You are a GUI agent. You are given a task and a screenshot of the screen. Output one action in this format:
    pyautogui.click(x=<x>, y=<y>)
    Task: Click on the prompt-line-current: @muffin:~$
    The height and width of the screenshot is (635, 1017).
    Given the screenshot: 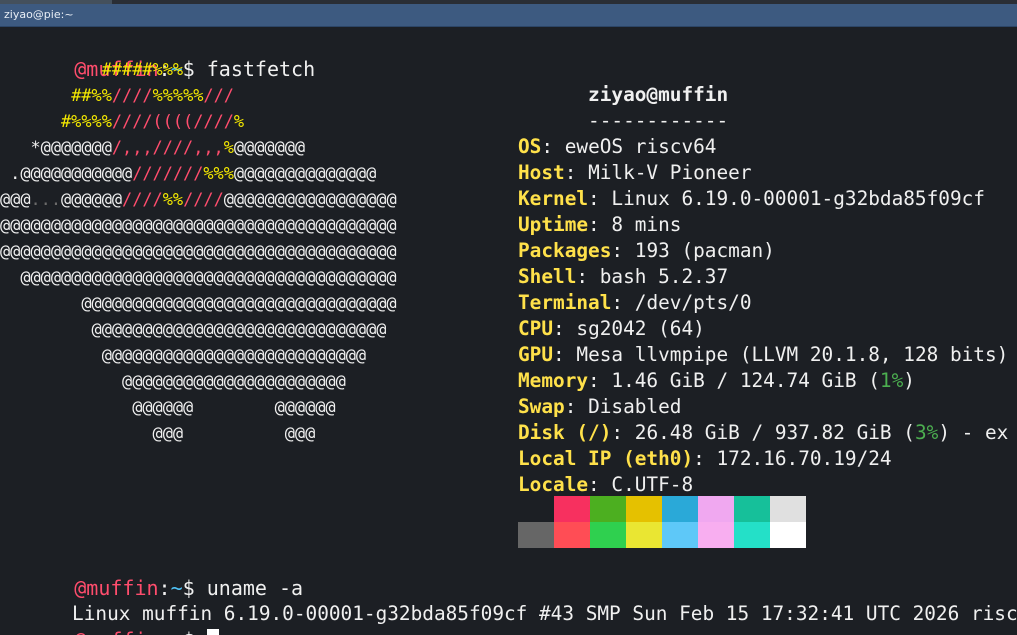 What is the action you would take?
    pyautogui.click(x=110, y=618)
    